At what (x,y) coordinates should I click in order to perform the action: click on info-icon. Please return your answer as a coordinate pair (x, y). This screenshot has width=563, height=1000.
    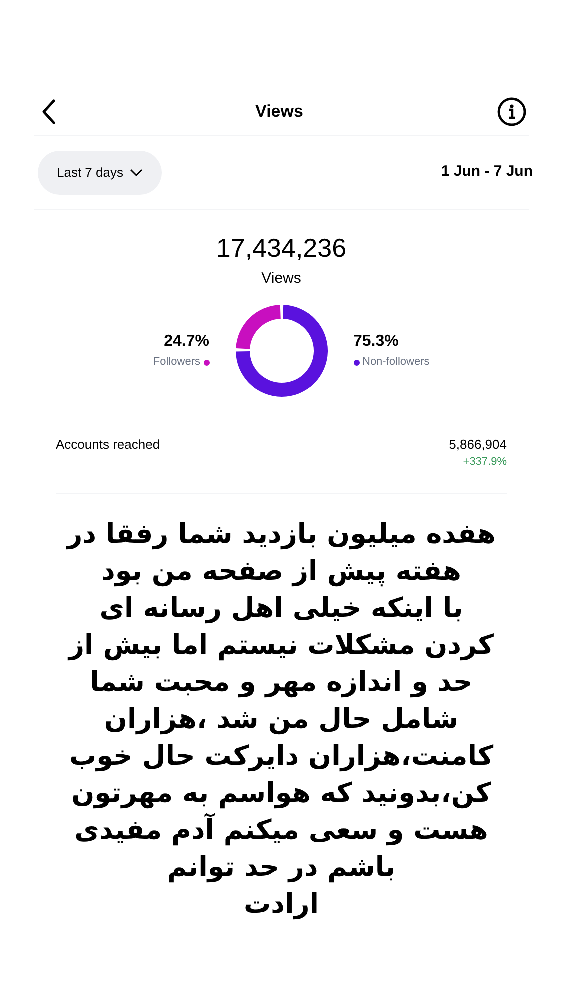
    Looking at the image, I should click on (511, 111).